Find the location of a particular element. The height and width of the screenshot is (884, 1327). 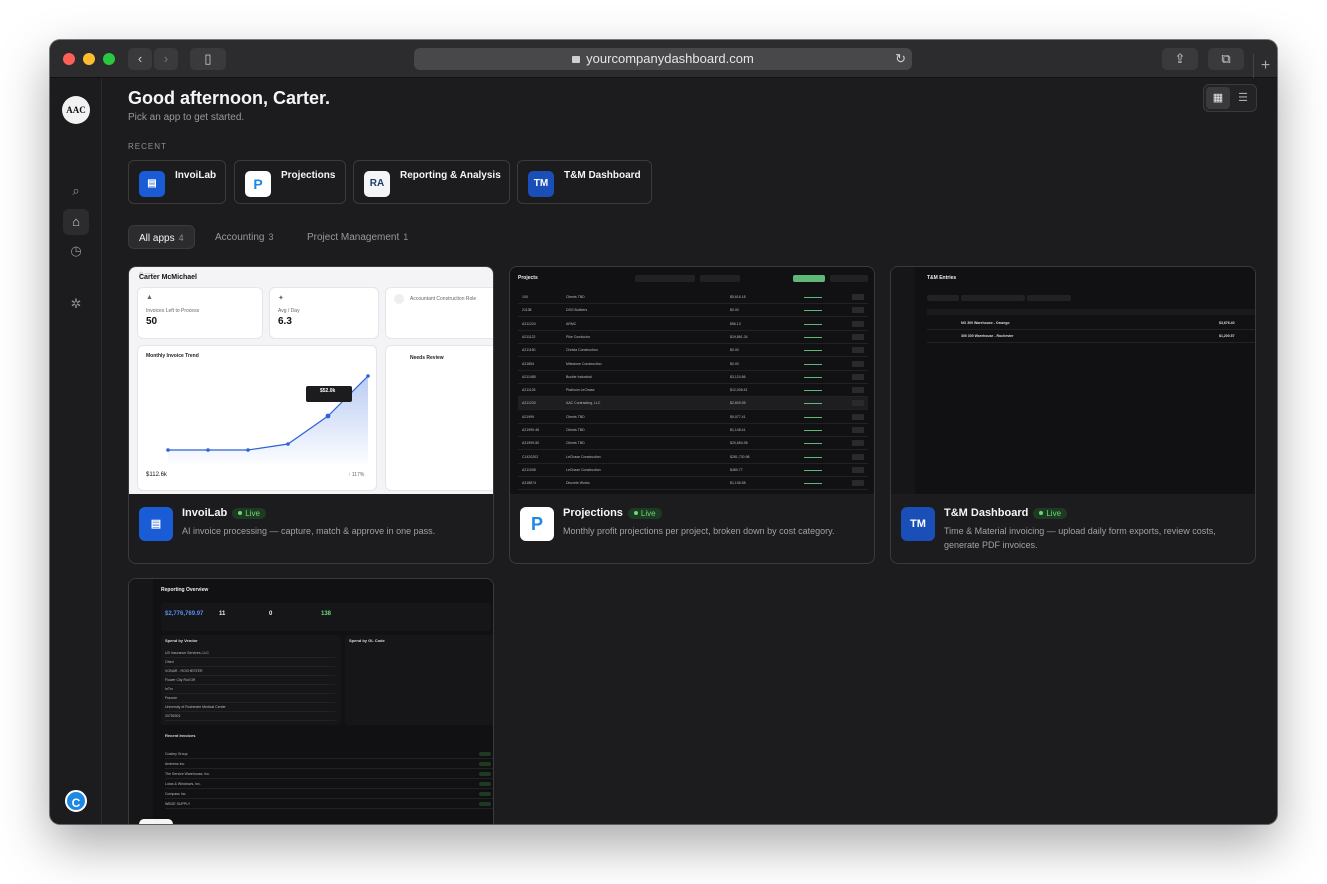

preview-cell: $56.13 is located at coordinates (735, 323).